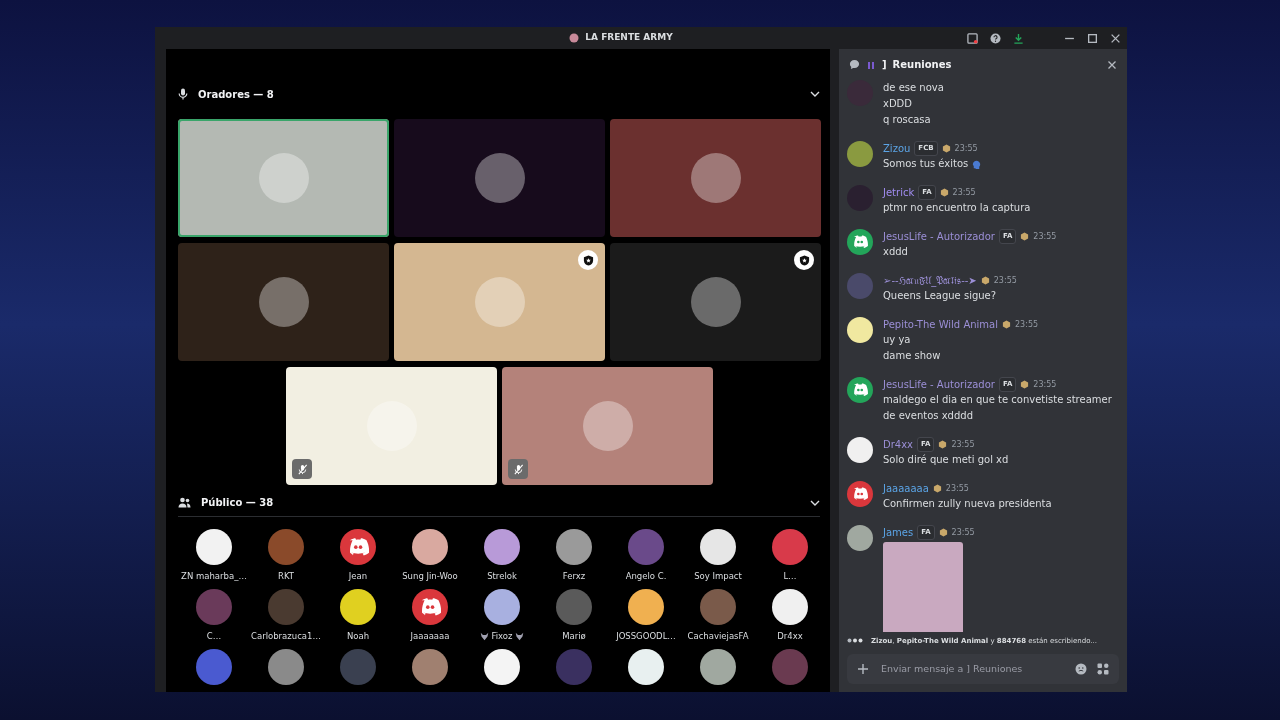 The height and width of the screenshot is (720, 1280). What do you see at coordinates (430, 576) in the screenshot?
I see `member-name: Sung Jin-Woo` at bounding box center [430, 576].